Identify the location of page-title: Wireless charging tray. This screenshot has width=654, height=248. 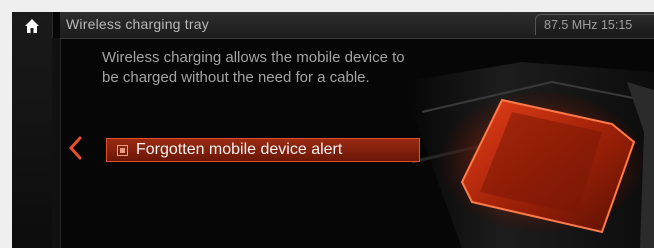
(137, 24).